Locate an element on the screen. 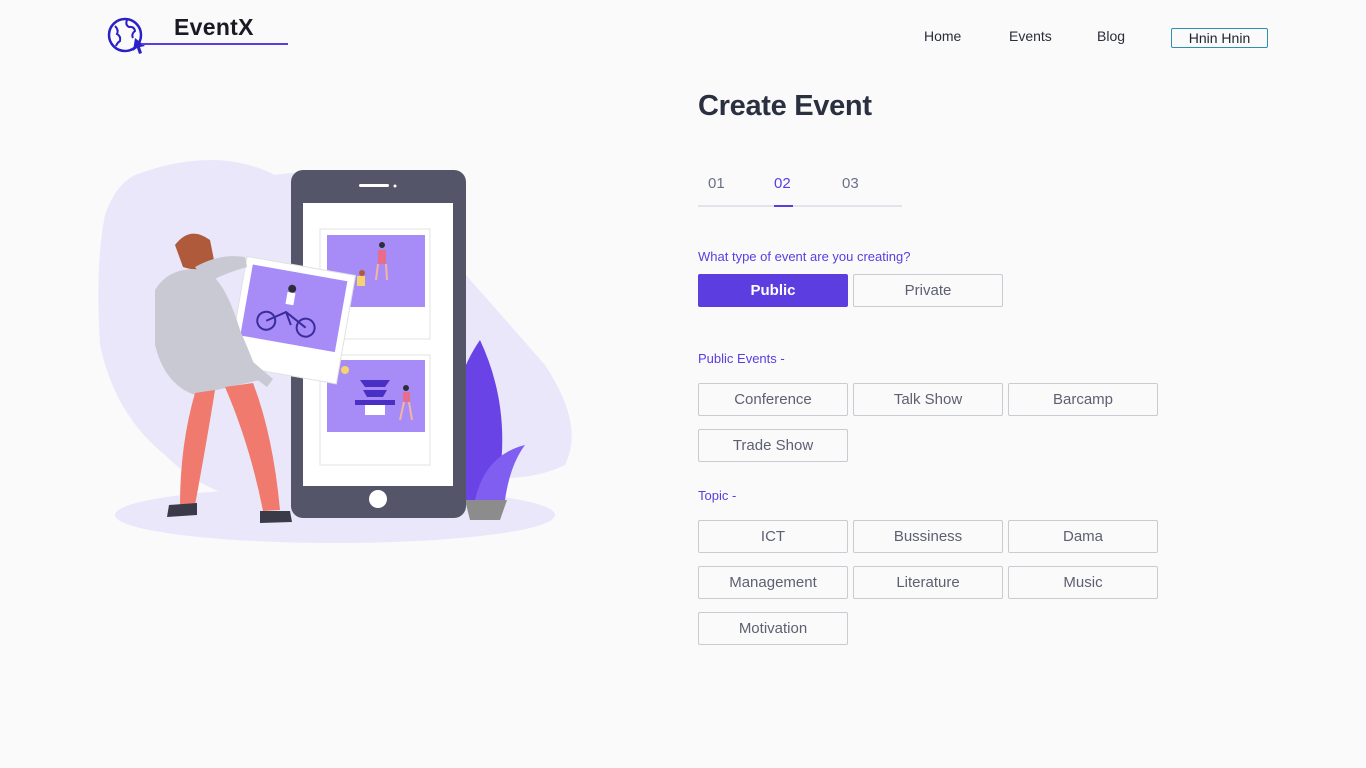 The image size is (1366, 768). nav-home-link: Home is located at coordinates (942, 36).